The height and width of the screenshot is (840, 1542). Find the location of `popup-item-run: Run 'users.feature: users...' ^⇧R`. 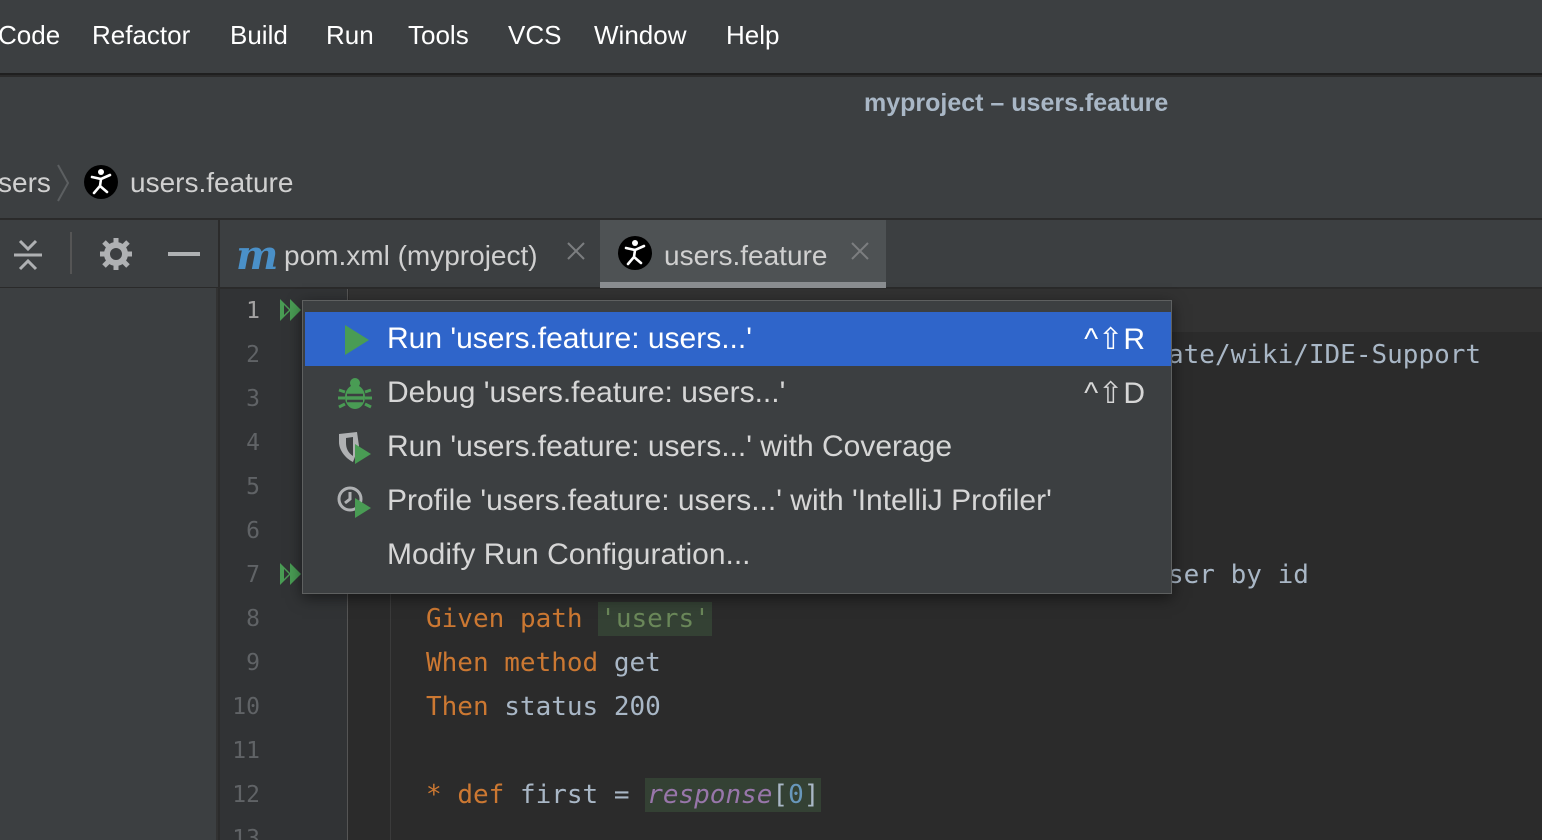

popup-item-run: Run 'users.feature: users...' ^⇧R is located at coordinates (738, 339).